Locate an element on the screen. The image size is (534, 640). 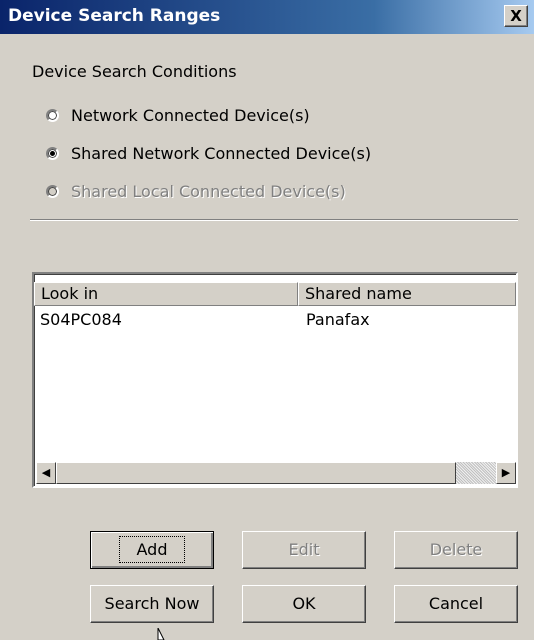
edit-button: Edit is located at coordinates (304, 550).